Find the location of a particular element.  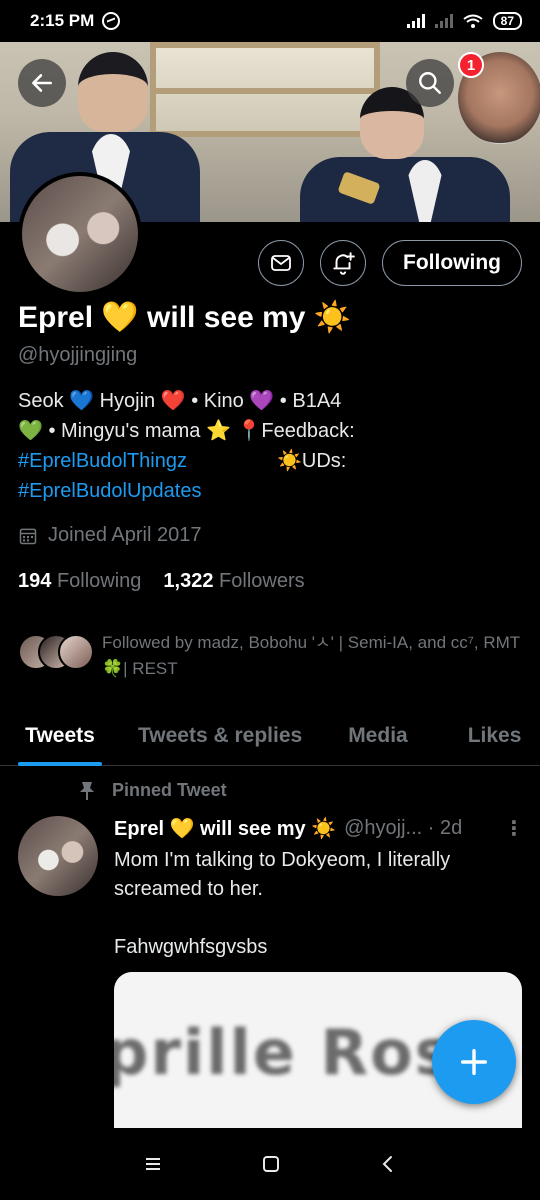

tab-tweets: Tweets is located at coordinates (60, 736).